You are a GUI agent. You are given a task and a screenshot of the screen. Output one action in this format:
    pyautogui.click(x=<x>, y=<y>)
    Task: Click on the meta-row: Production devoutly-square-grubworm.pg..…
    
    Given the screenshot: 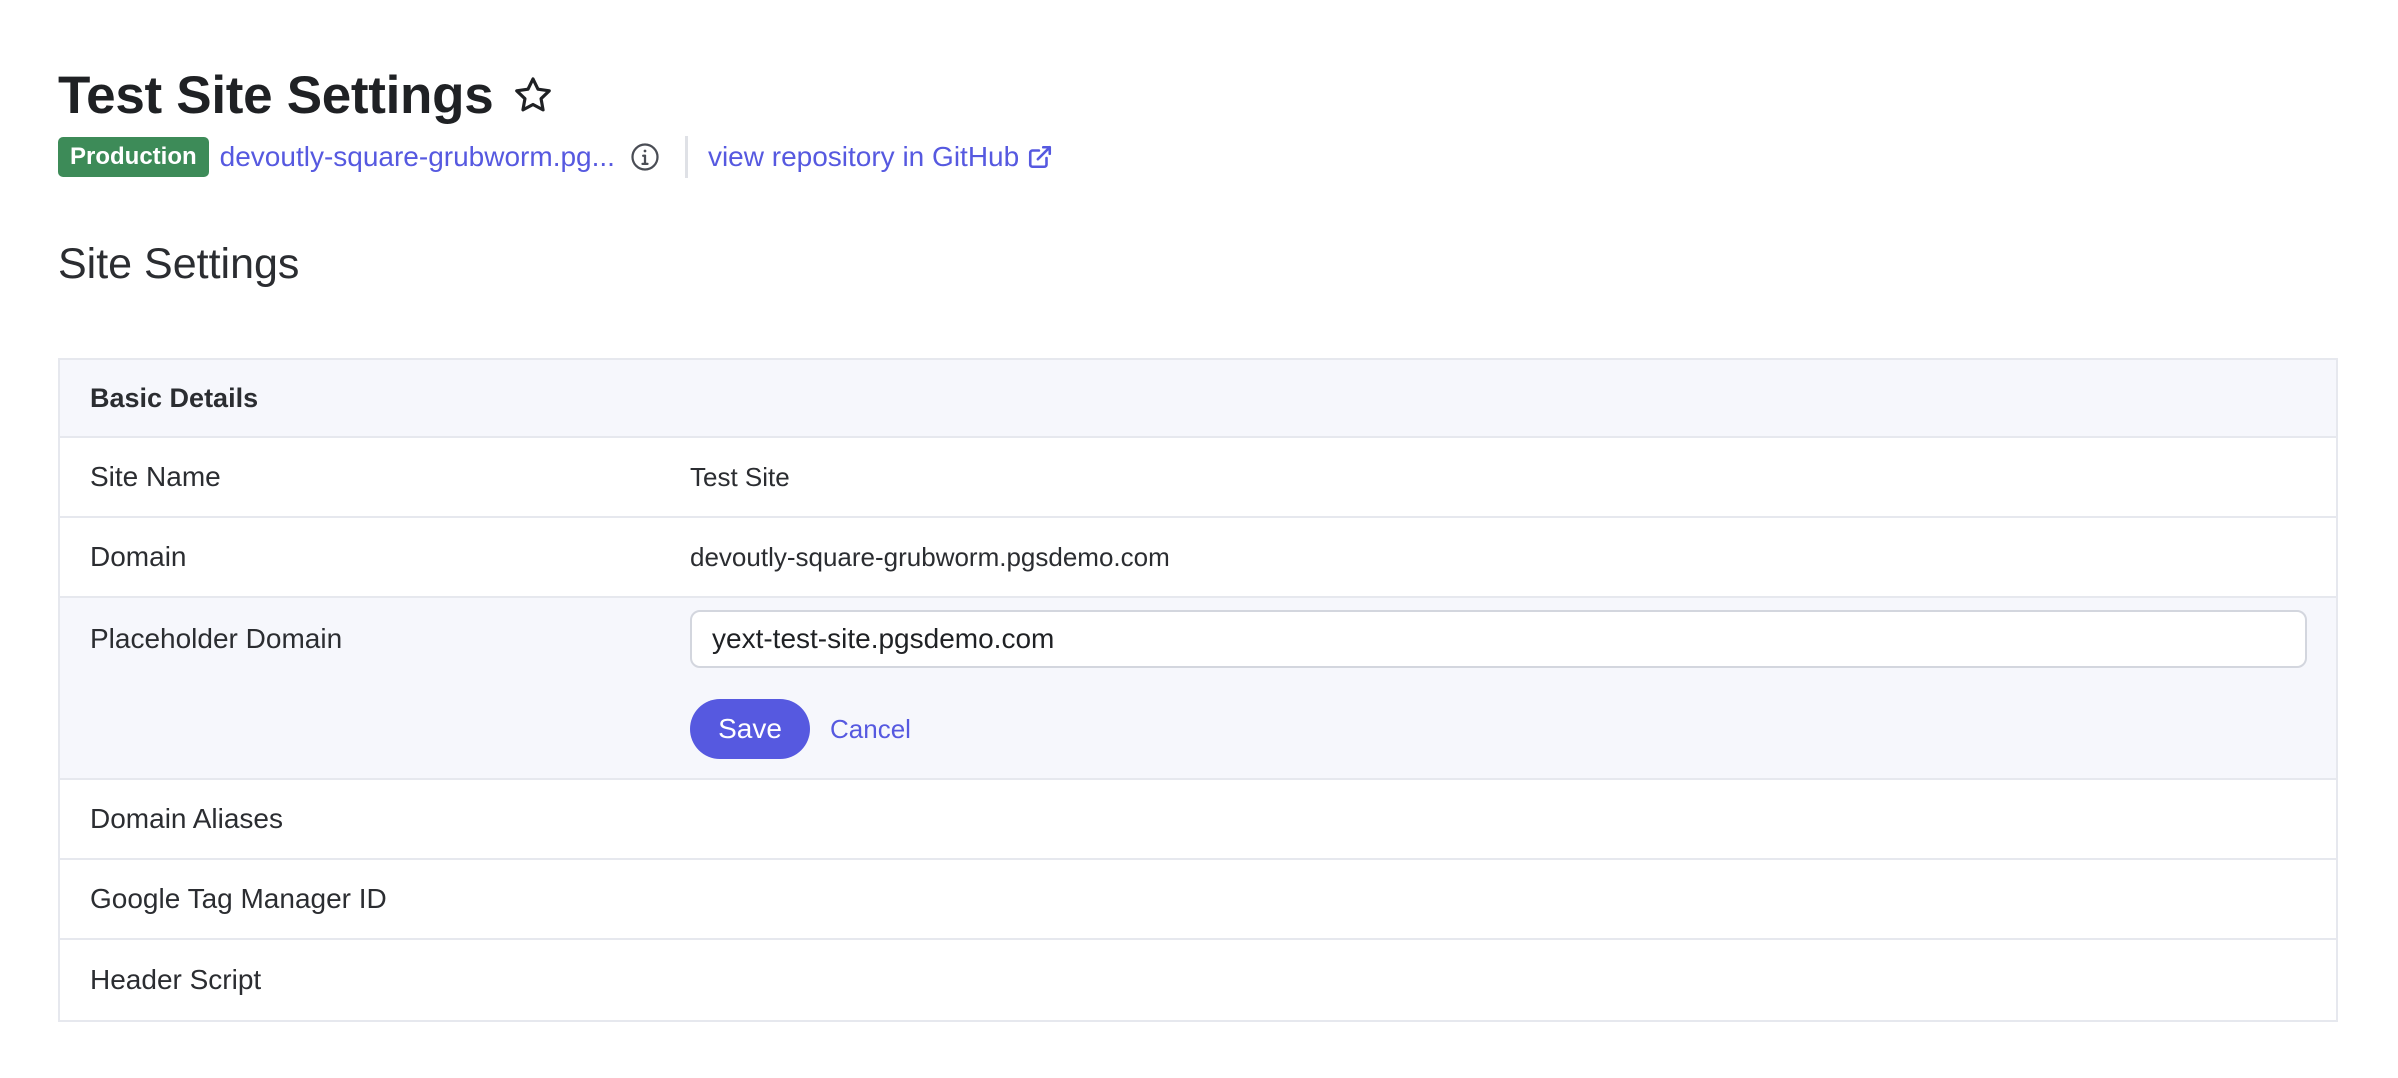 What is the action you would take?
    pyautogui.click(x=555, y=157)
    